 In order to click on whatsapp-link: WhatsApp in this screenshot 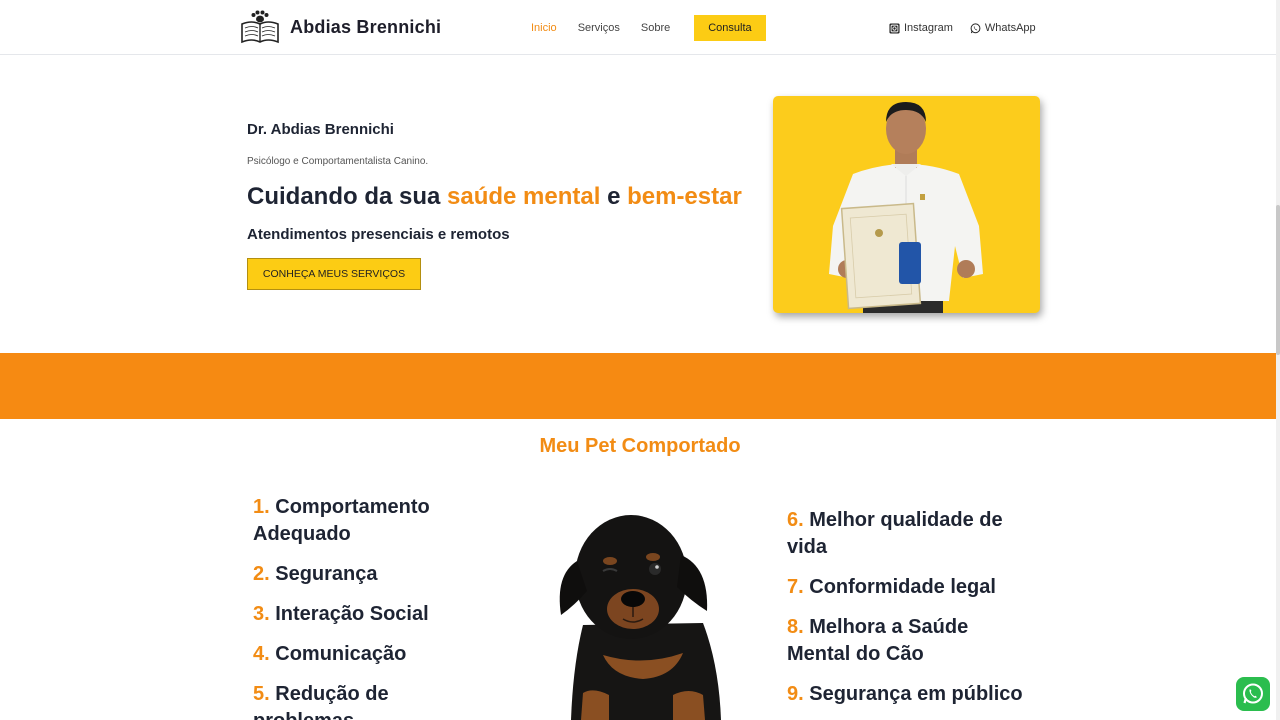, I will do `click(1003, 28)`.